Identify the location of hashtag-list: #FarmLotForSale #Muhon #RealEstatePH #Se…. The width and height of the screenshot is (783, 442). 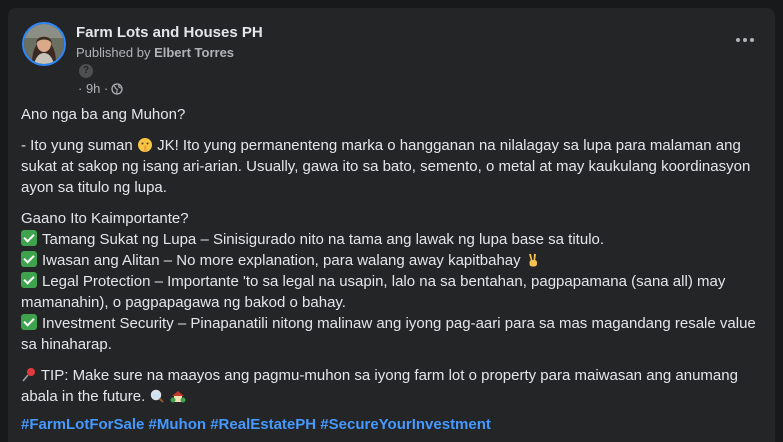
(391, 424).